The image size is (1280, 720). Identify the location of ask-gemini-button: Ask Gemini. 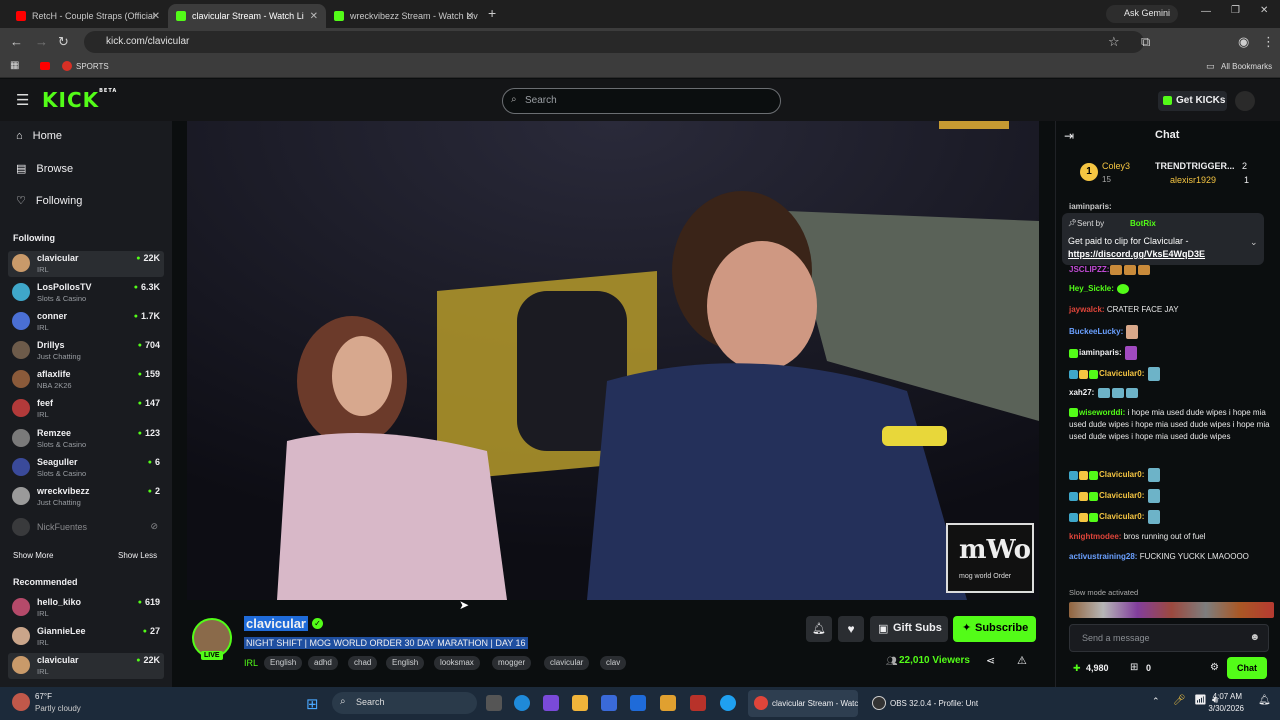
(1142, 14).